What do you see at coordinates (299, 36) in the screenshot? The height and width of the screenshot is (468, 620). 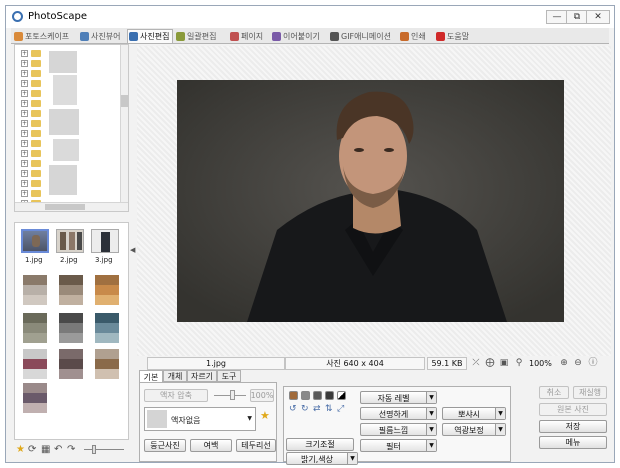 I see `tab-combine: 이어붙이기` at bounding box center [299, 36].